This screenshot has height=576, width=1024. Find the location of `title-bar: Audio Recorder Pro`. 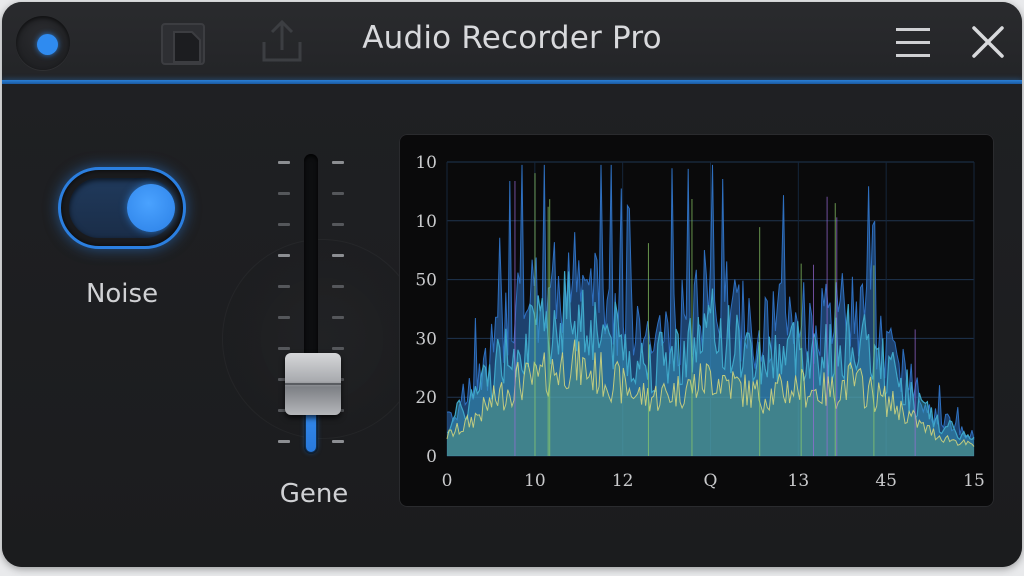

title-bar: Audio Recorder Pro is located at coordinates (512, 42).